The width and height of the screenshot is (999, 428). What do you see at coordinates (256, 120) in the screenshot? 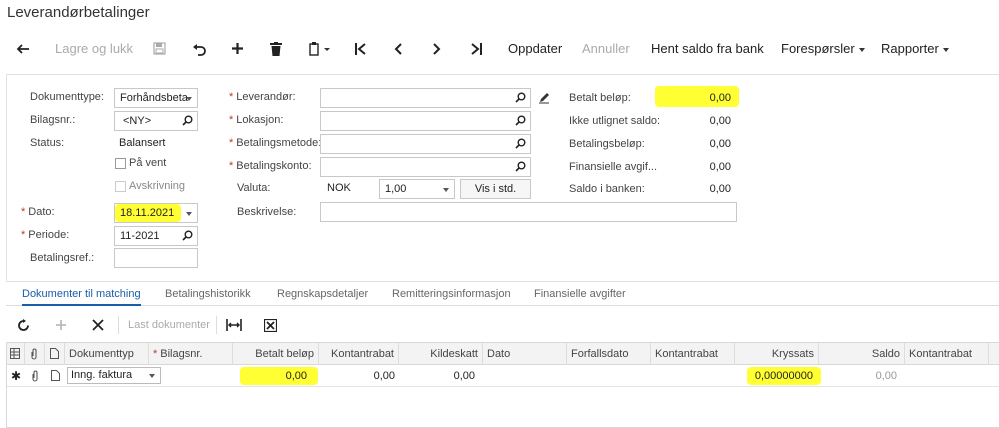
I see `location-label: * Lokasjon:` at bounding box center [256, 120].